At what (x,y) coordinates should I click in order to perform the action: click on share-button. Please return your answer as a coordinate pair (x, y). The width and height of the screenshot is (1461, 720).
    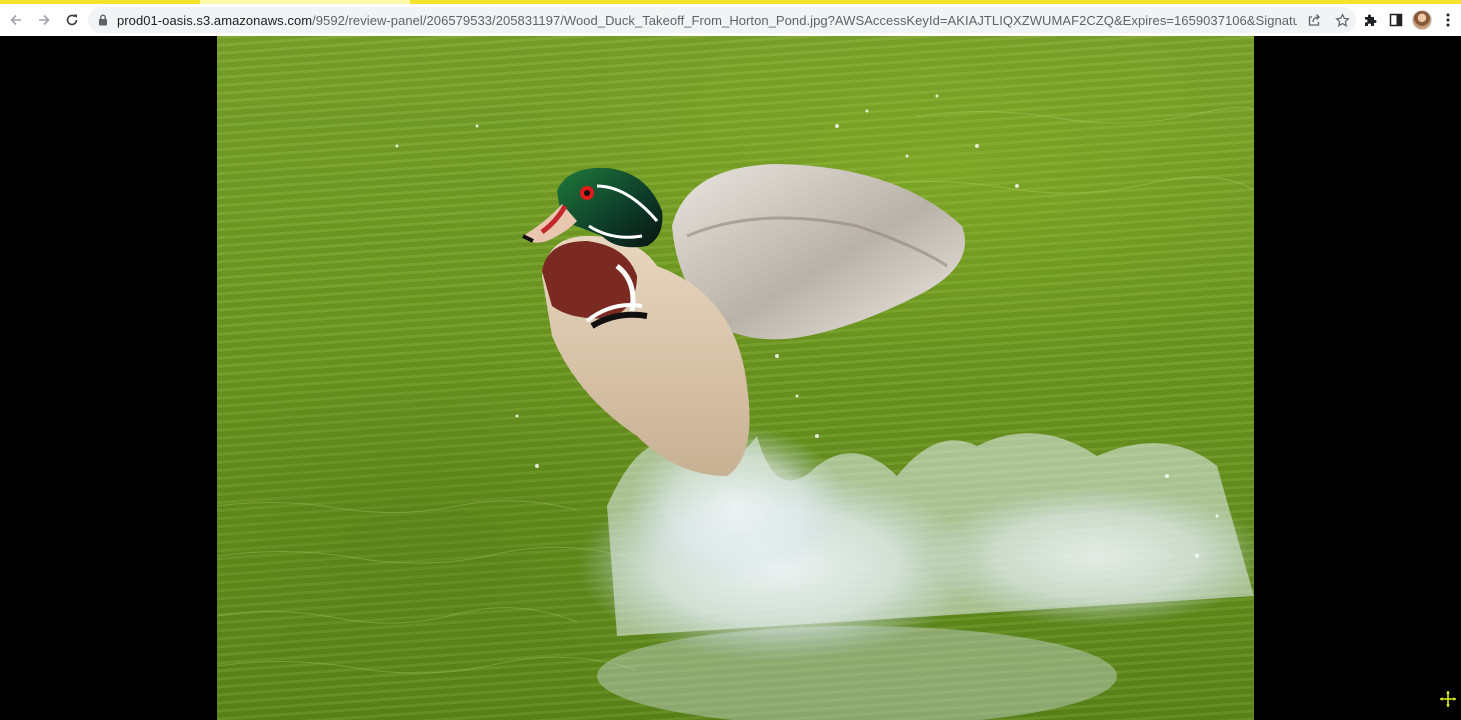
    Looking at the image, I should click on (1314, 20).